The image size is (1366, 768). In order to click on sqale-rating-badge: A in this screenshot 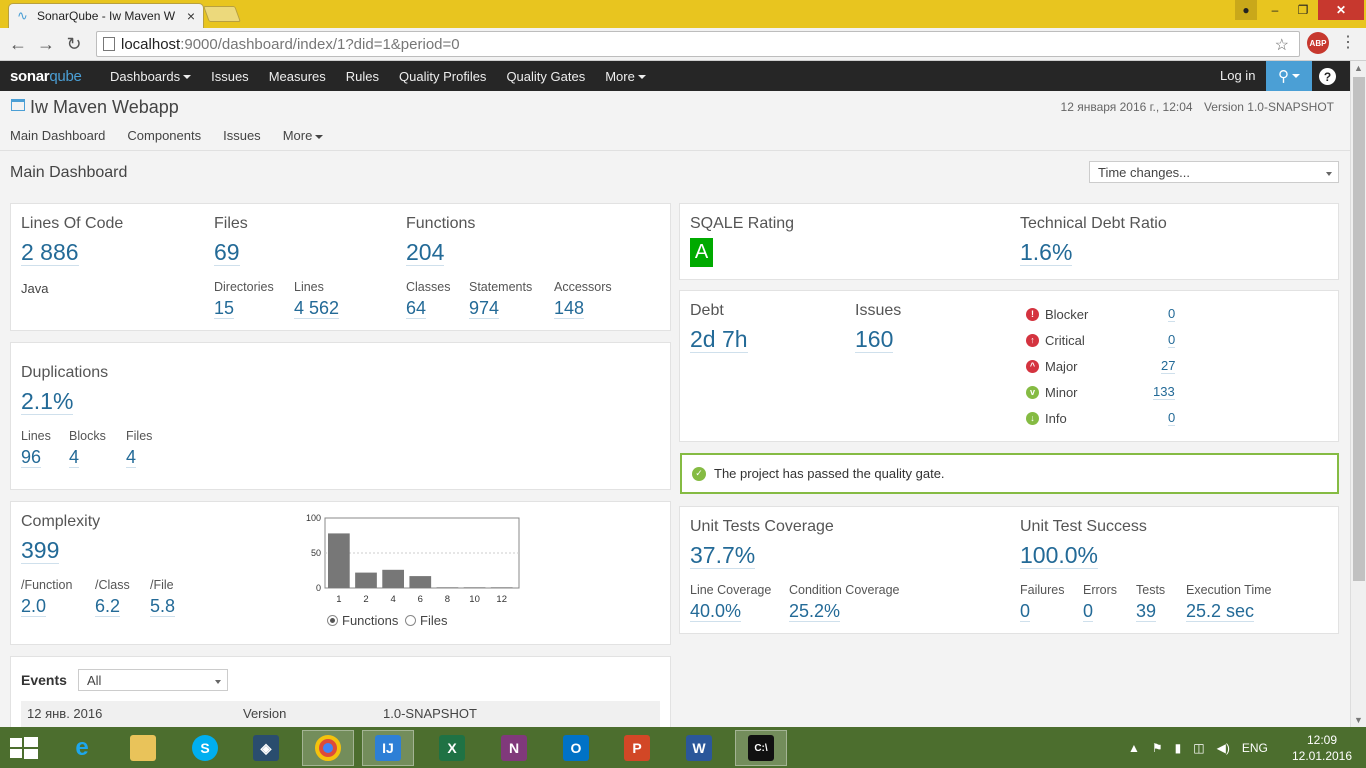, I will do `click(701, 252)`.